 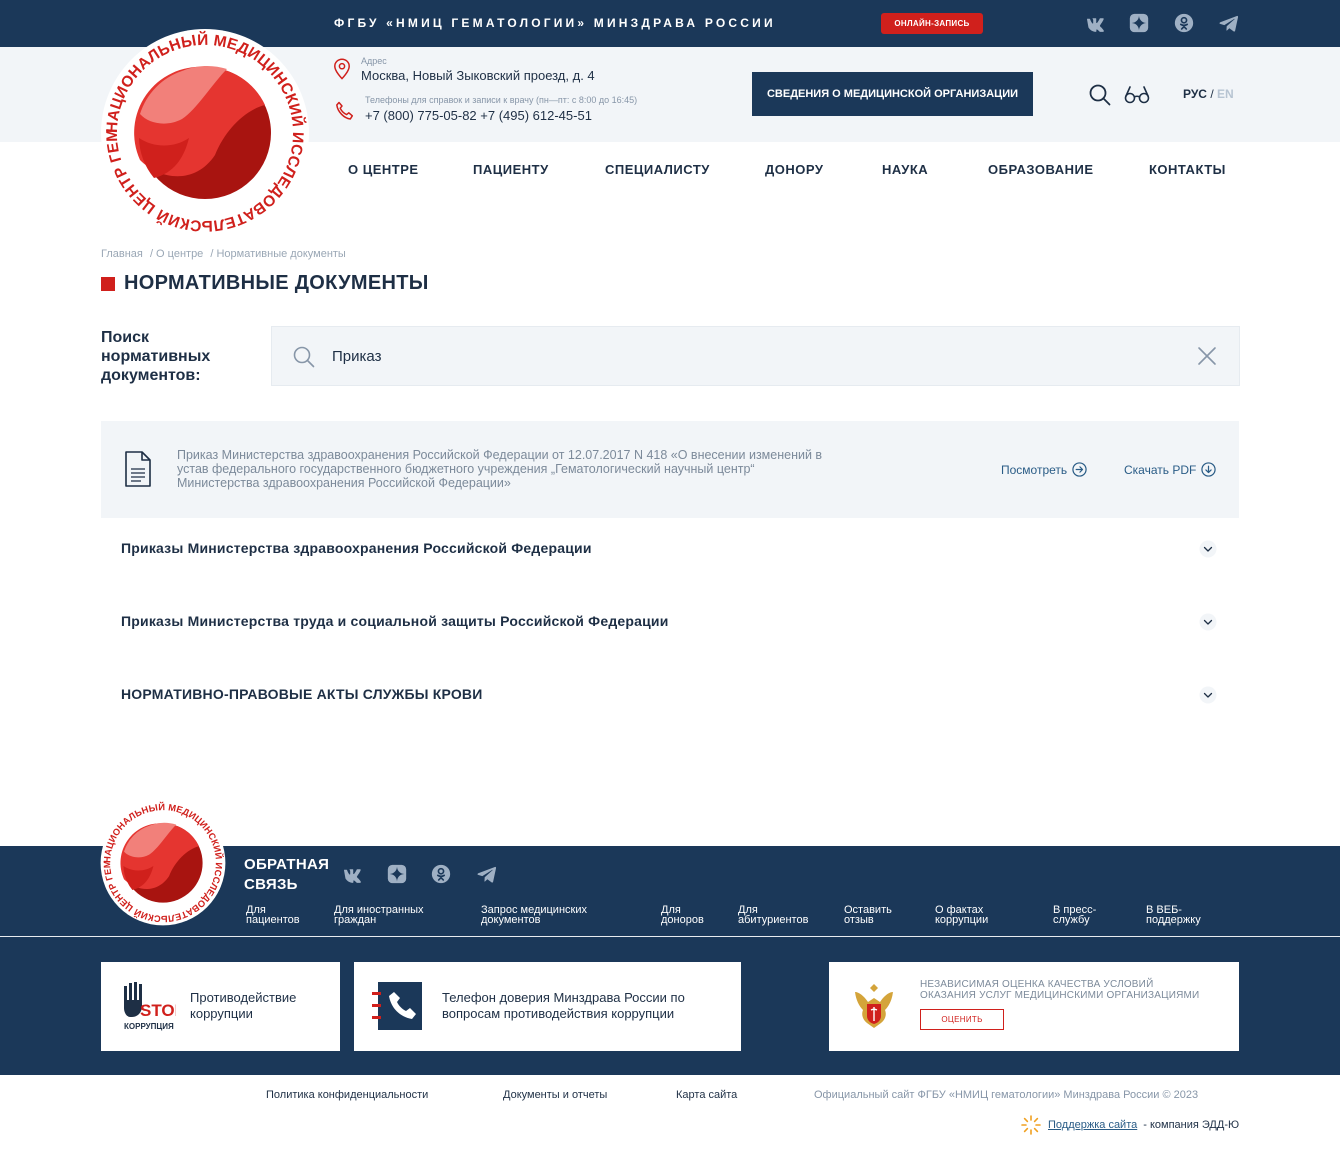 What do you see at coordinates (287, 864) in the screenshot?
I see `feedback-title-line-1: ОБРАТНАЯ` at bounding box center [287, 864].